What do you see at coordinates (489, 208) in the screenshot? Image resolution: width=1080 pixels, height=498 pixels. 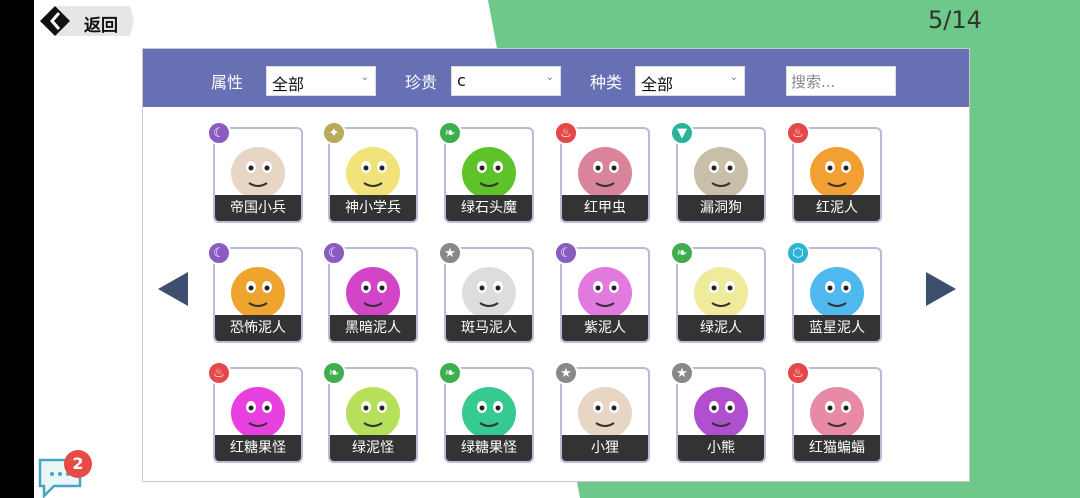 I see `monster-name: 绿石头魔` at bounding box center [489, 208].